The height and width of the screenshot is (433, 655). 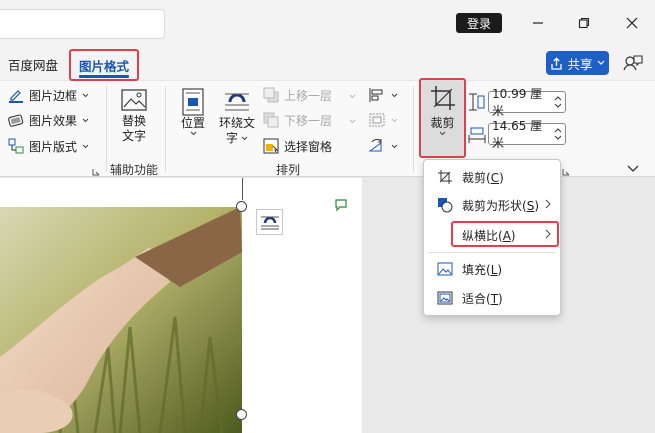 I want to click on wrap-text-button: 环绕文 字, so click(x=237, y=117).